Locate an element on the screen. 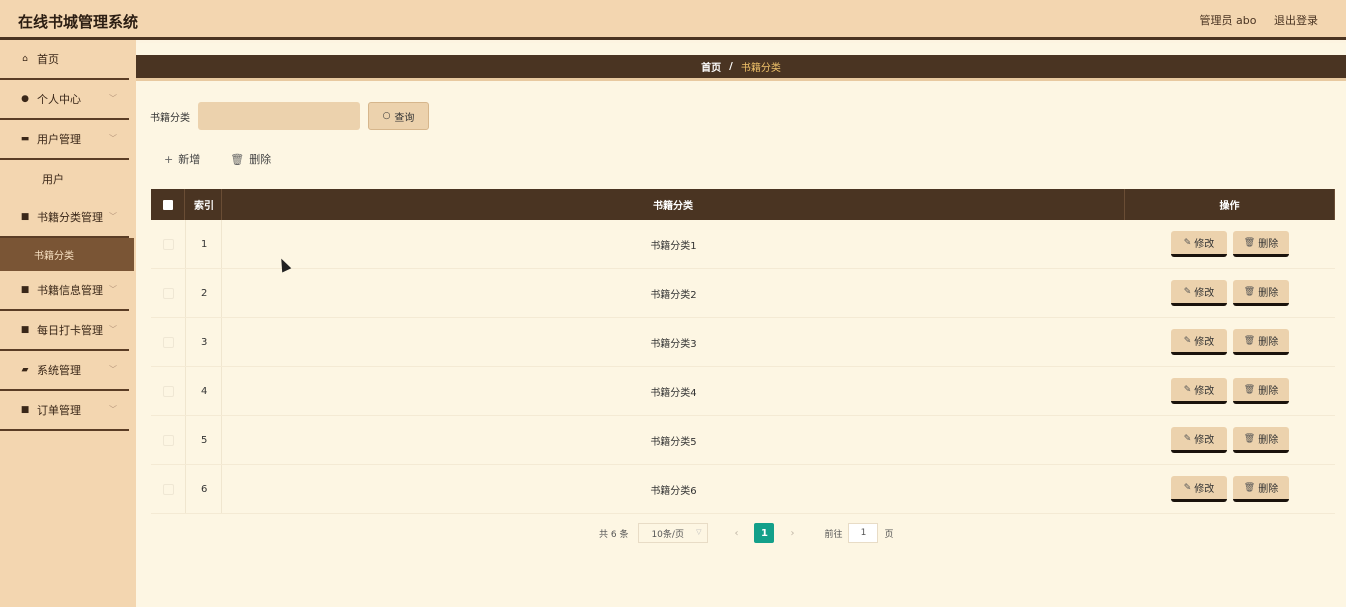  header-operation: 操作 is located at coordinates (1230, 204).